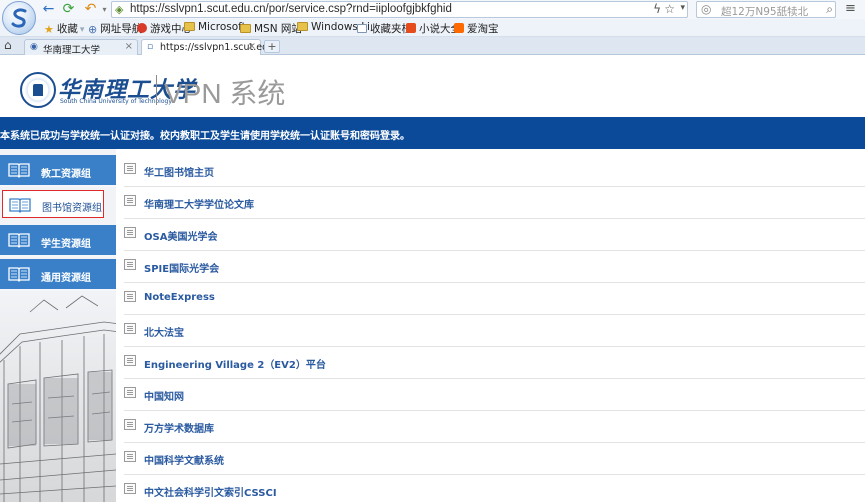  Describe the element at coordinates (494, 395) in the screenshot. I see `resource-item-cnki: 中国知网` at that location.